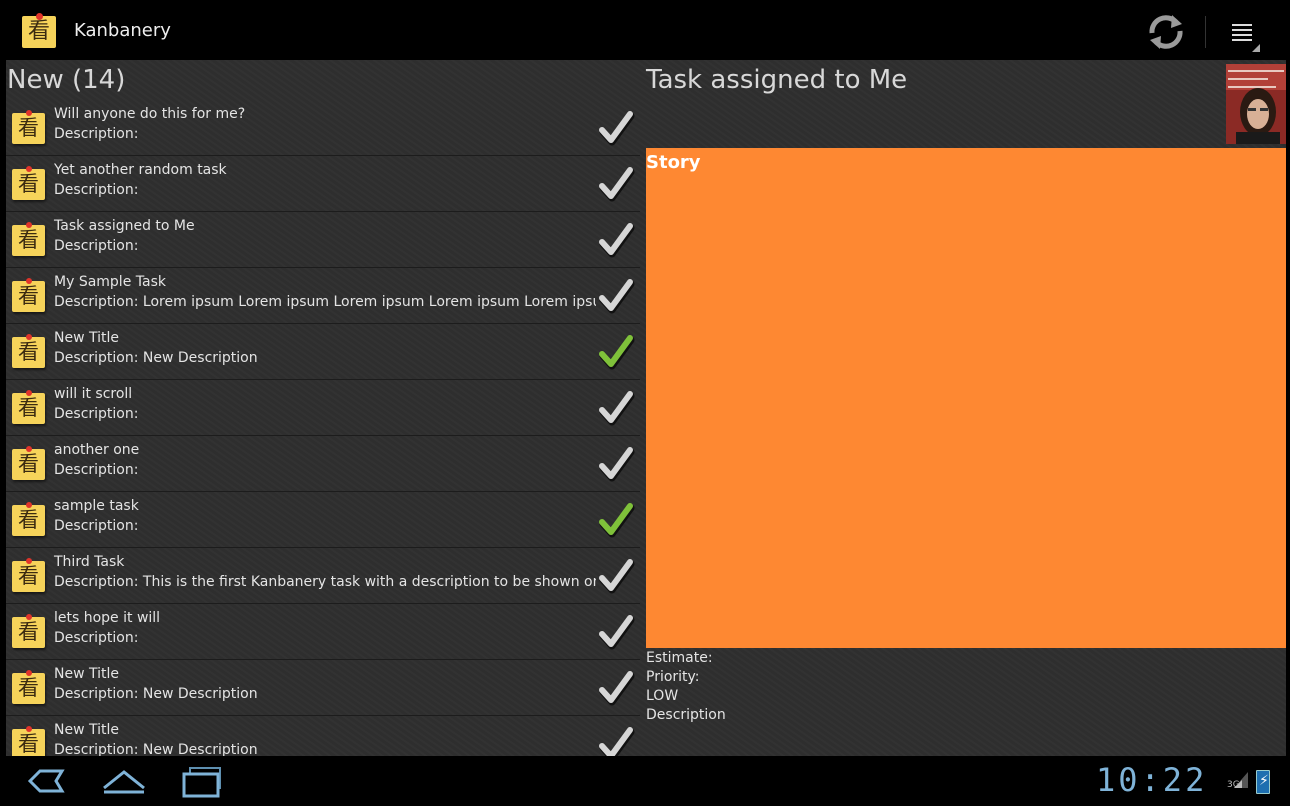  What do you see at coordinates (1256, 48) in the screenshot?
I see `overflow-menu-icon` at bounding box center [1256, 48].